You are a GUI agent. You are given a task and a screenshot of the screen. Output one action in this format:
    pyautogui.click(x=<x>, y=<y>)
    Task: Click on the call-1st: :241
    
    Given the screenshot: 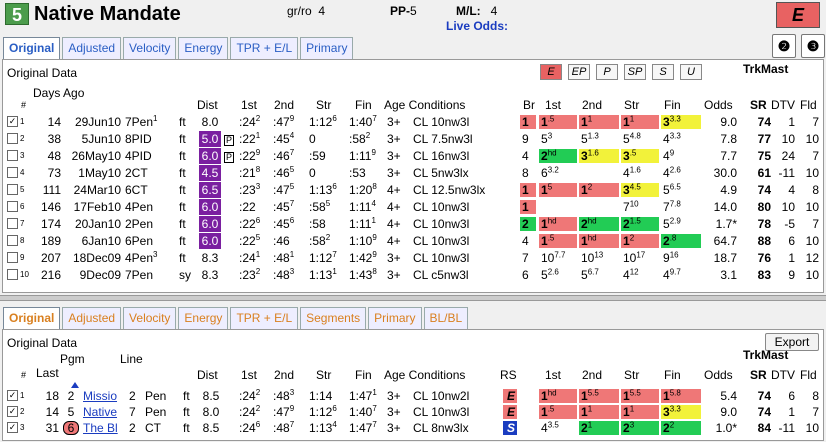 What is the action you would take?
    pyautogui.click(x=254, y=258)
    